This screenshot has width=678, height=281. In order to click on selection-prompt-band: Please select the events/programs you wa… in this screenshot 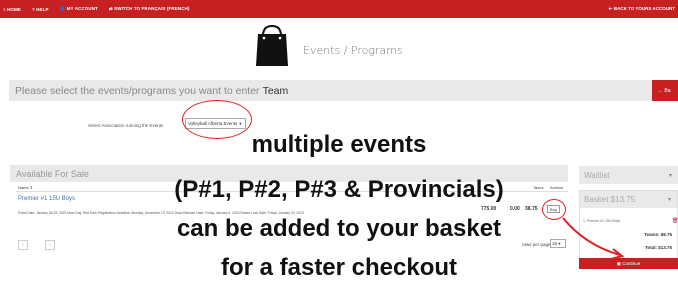, I will do `click(343, 90)`.